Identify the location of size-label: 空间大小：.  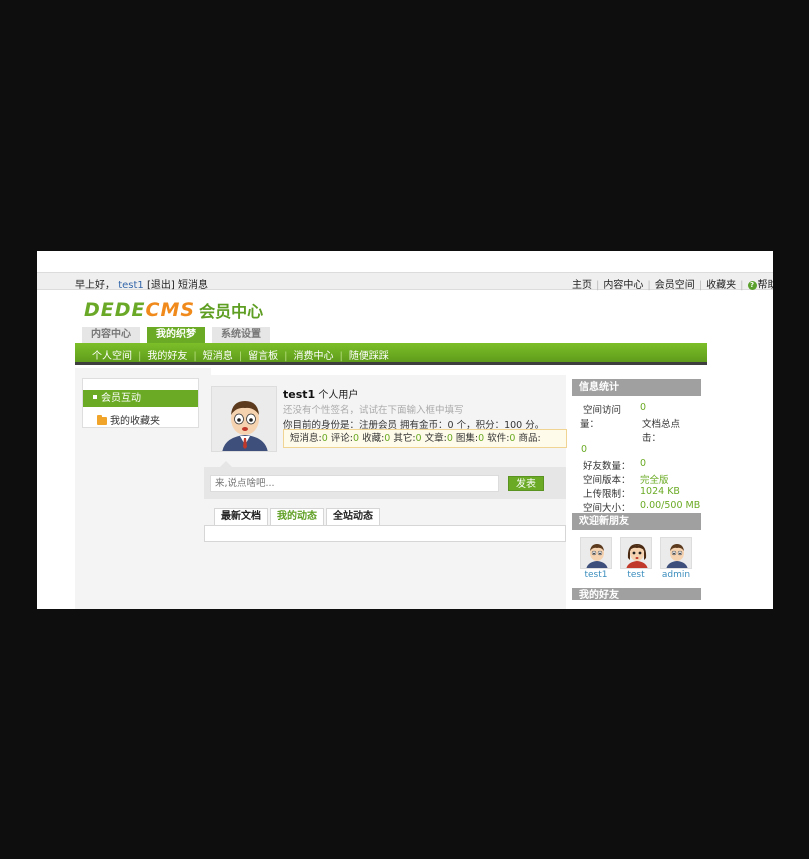
(607, 508).